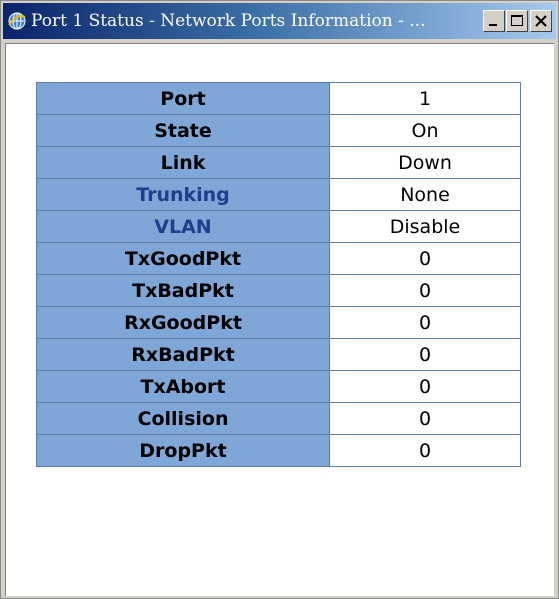 Image resolution: width=559 pixels, height=599 pixels. I want to click on maximize-icon, so click(517, 20).